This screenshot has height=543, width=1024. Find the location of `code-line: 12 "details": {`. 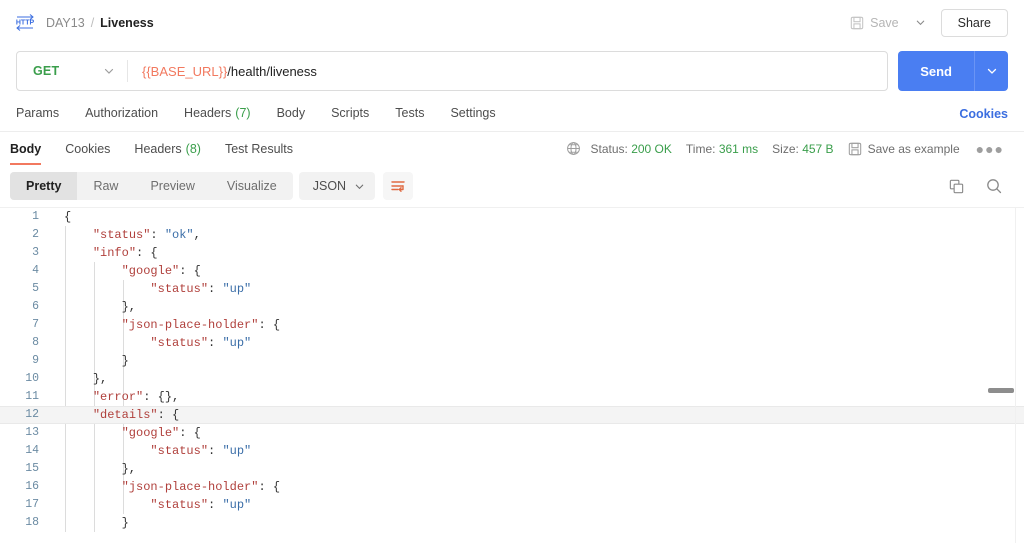

code-line: 12 "details": { is located at coordinates (512, 415).